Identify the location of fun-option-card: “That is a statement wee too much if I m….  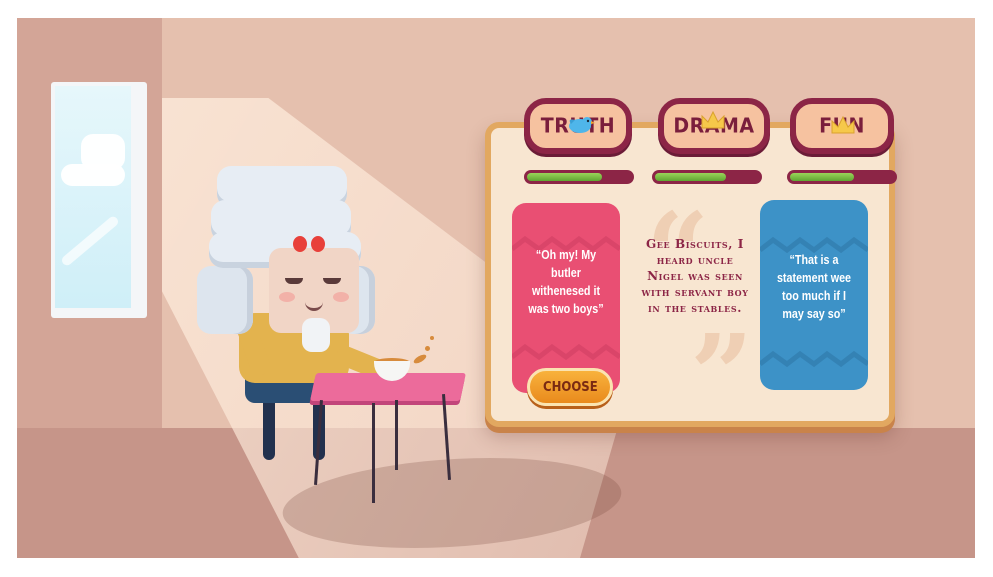
(814, 295).